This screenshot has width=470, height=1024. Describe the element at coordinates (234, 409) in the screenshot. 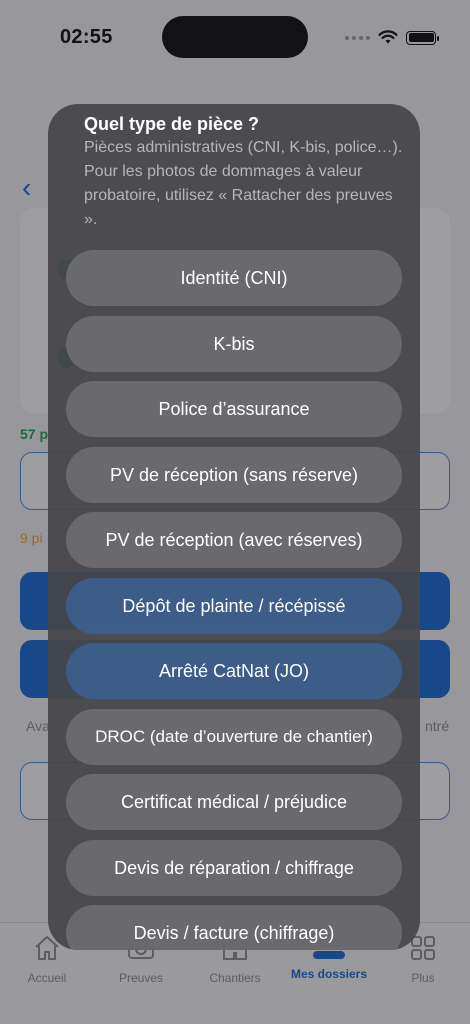

I see `option-police-assurance: Police d’assurance` at that location.